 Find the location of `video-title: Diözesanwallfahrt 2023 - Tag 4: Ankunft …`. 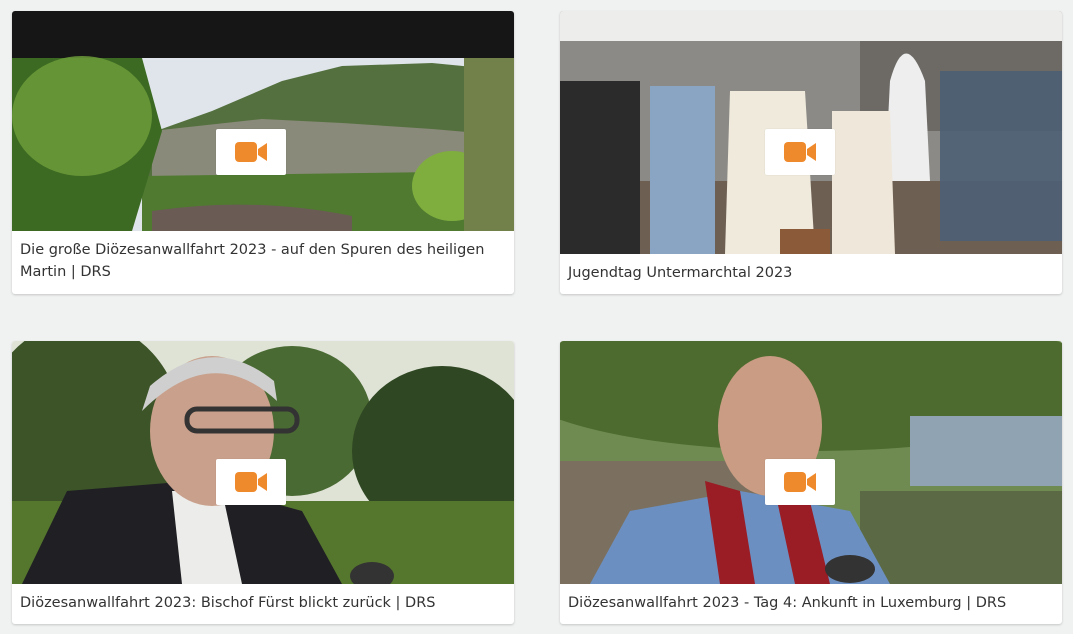

video-title: Diözesanwallfahrt 2023 - Tag 4: Ankunft … is located at coordinates (811, 603).